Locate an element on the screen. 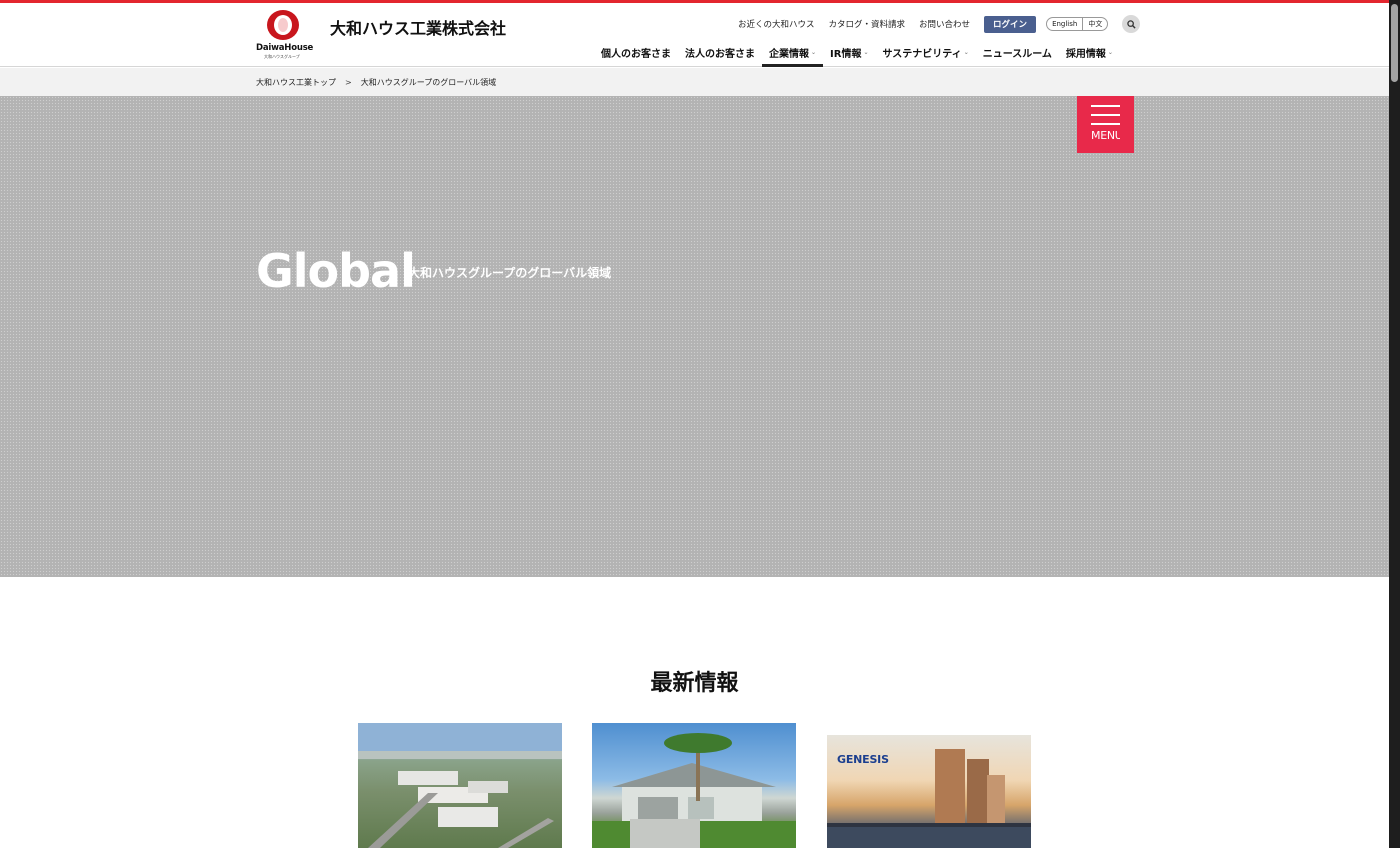  nav-business-customers: 法人のお客さま is located at coordinates (720, 53).